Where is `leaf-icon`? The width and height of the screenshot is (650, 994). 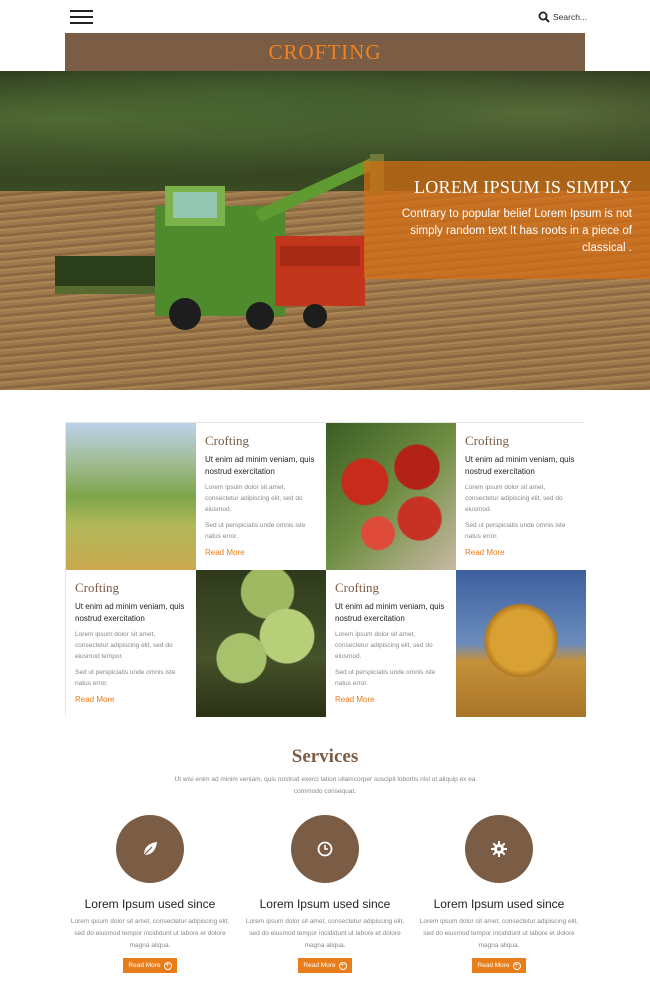
leaf-icon is located at coordinates (150, 849).